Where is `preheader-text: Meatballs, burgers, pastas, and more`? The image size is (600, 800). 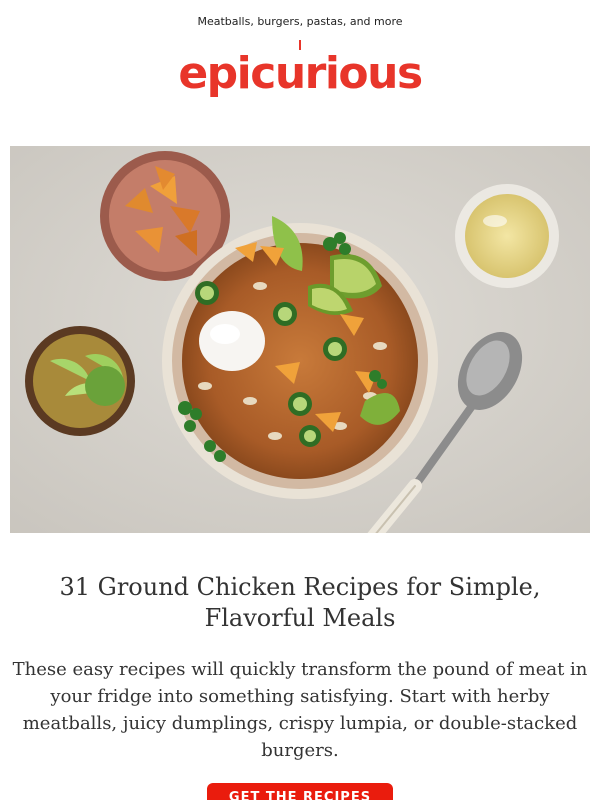
preheader-text: Meatballs, burgers, pastas, and more is located at coordinates (300, 21).